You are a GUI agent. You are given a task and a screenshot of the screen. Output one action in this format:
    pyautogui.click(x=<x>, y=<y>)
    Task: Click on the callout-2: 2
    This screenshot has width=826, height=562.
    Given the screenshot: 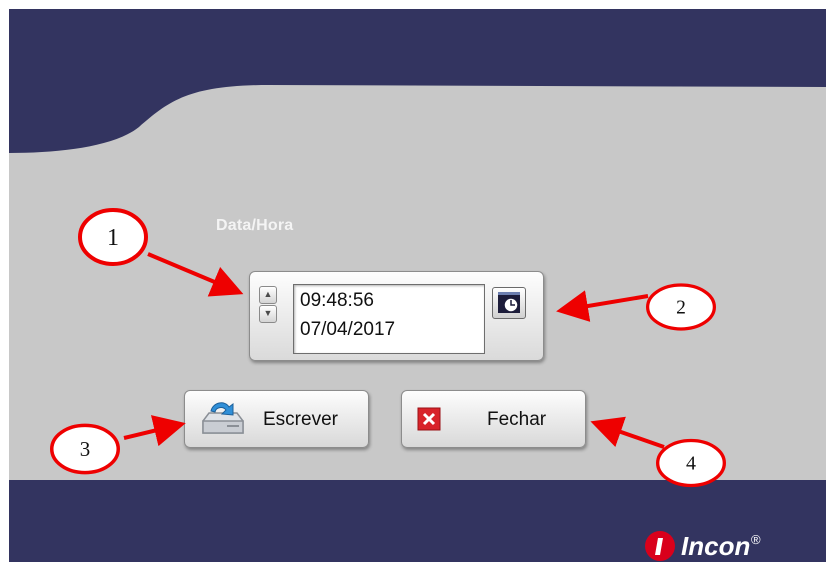 What is the action you would take?
    pyautogui.click(x=681, y=307)
    